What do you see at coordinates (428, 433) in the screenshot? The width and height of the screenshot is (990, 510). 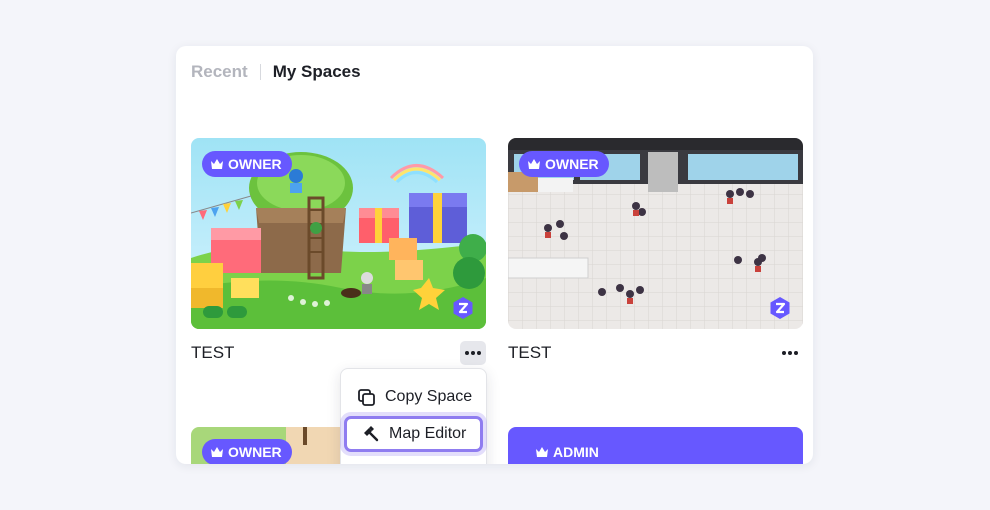 I see `menu-item-label: Map Editor` at bounding box center [428, 433].